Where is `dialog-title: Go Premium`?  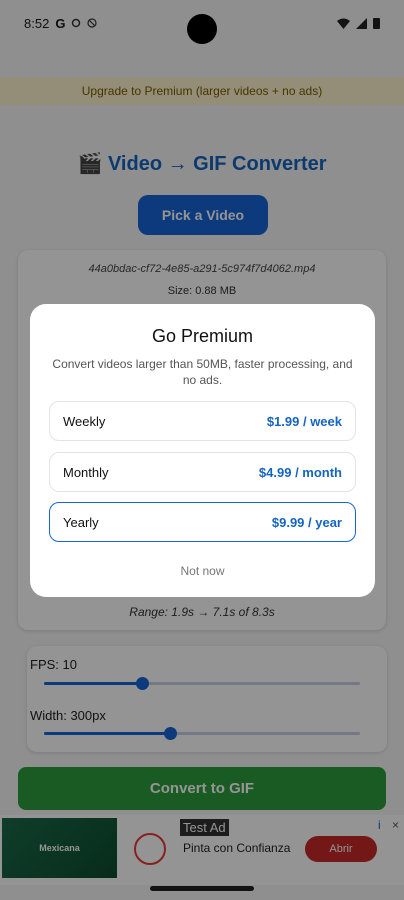 dialog-title: Go Premium is located at coordinates (202, 336).